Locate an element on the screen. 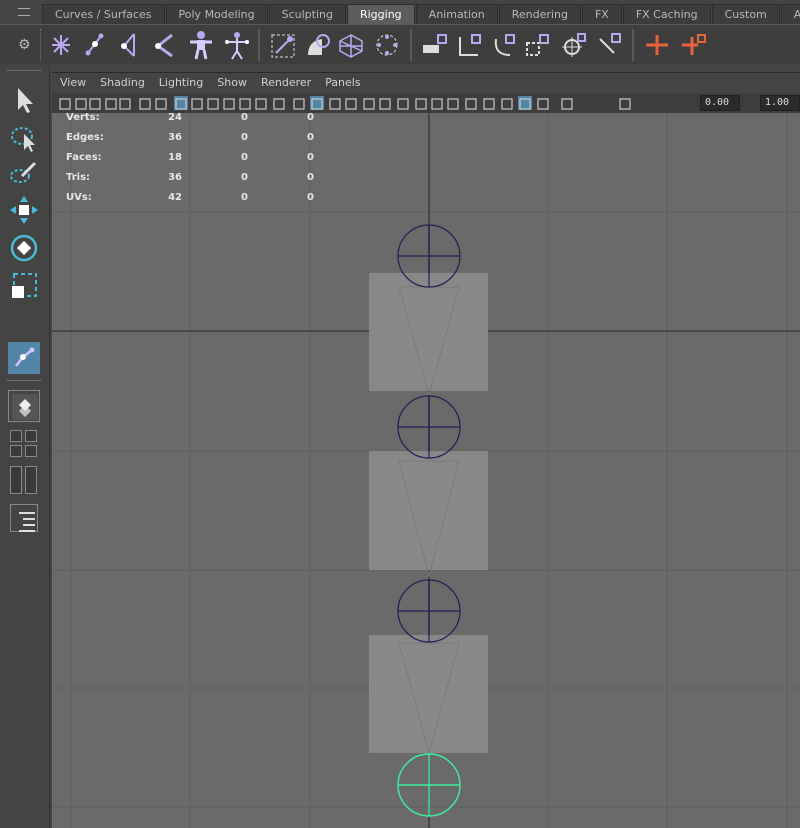  shelf-tab-fx: FX is located at coordinates (601, 14).